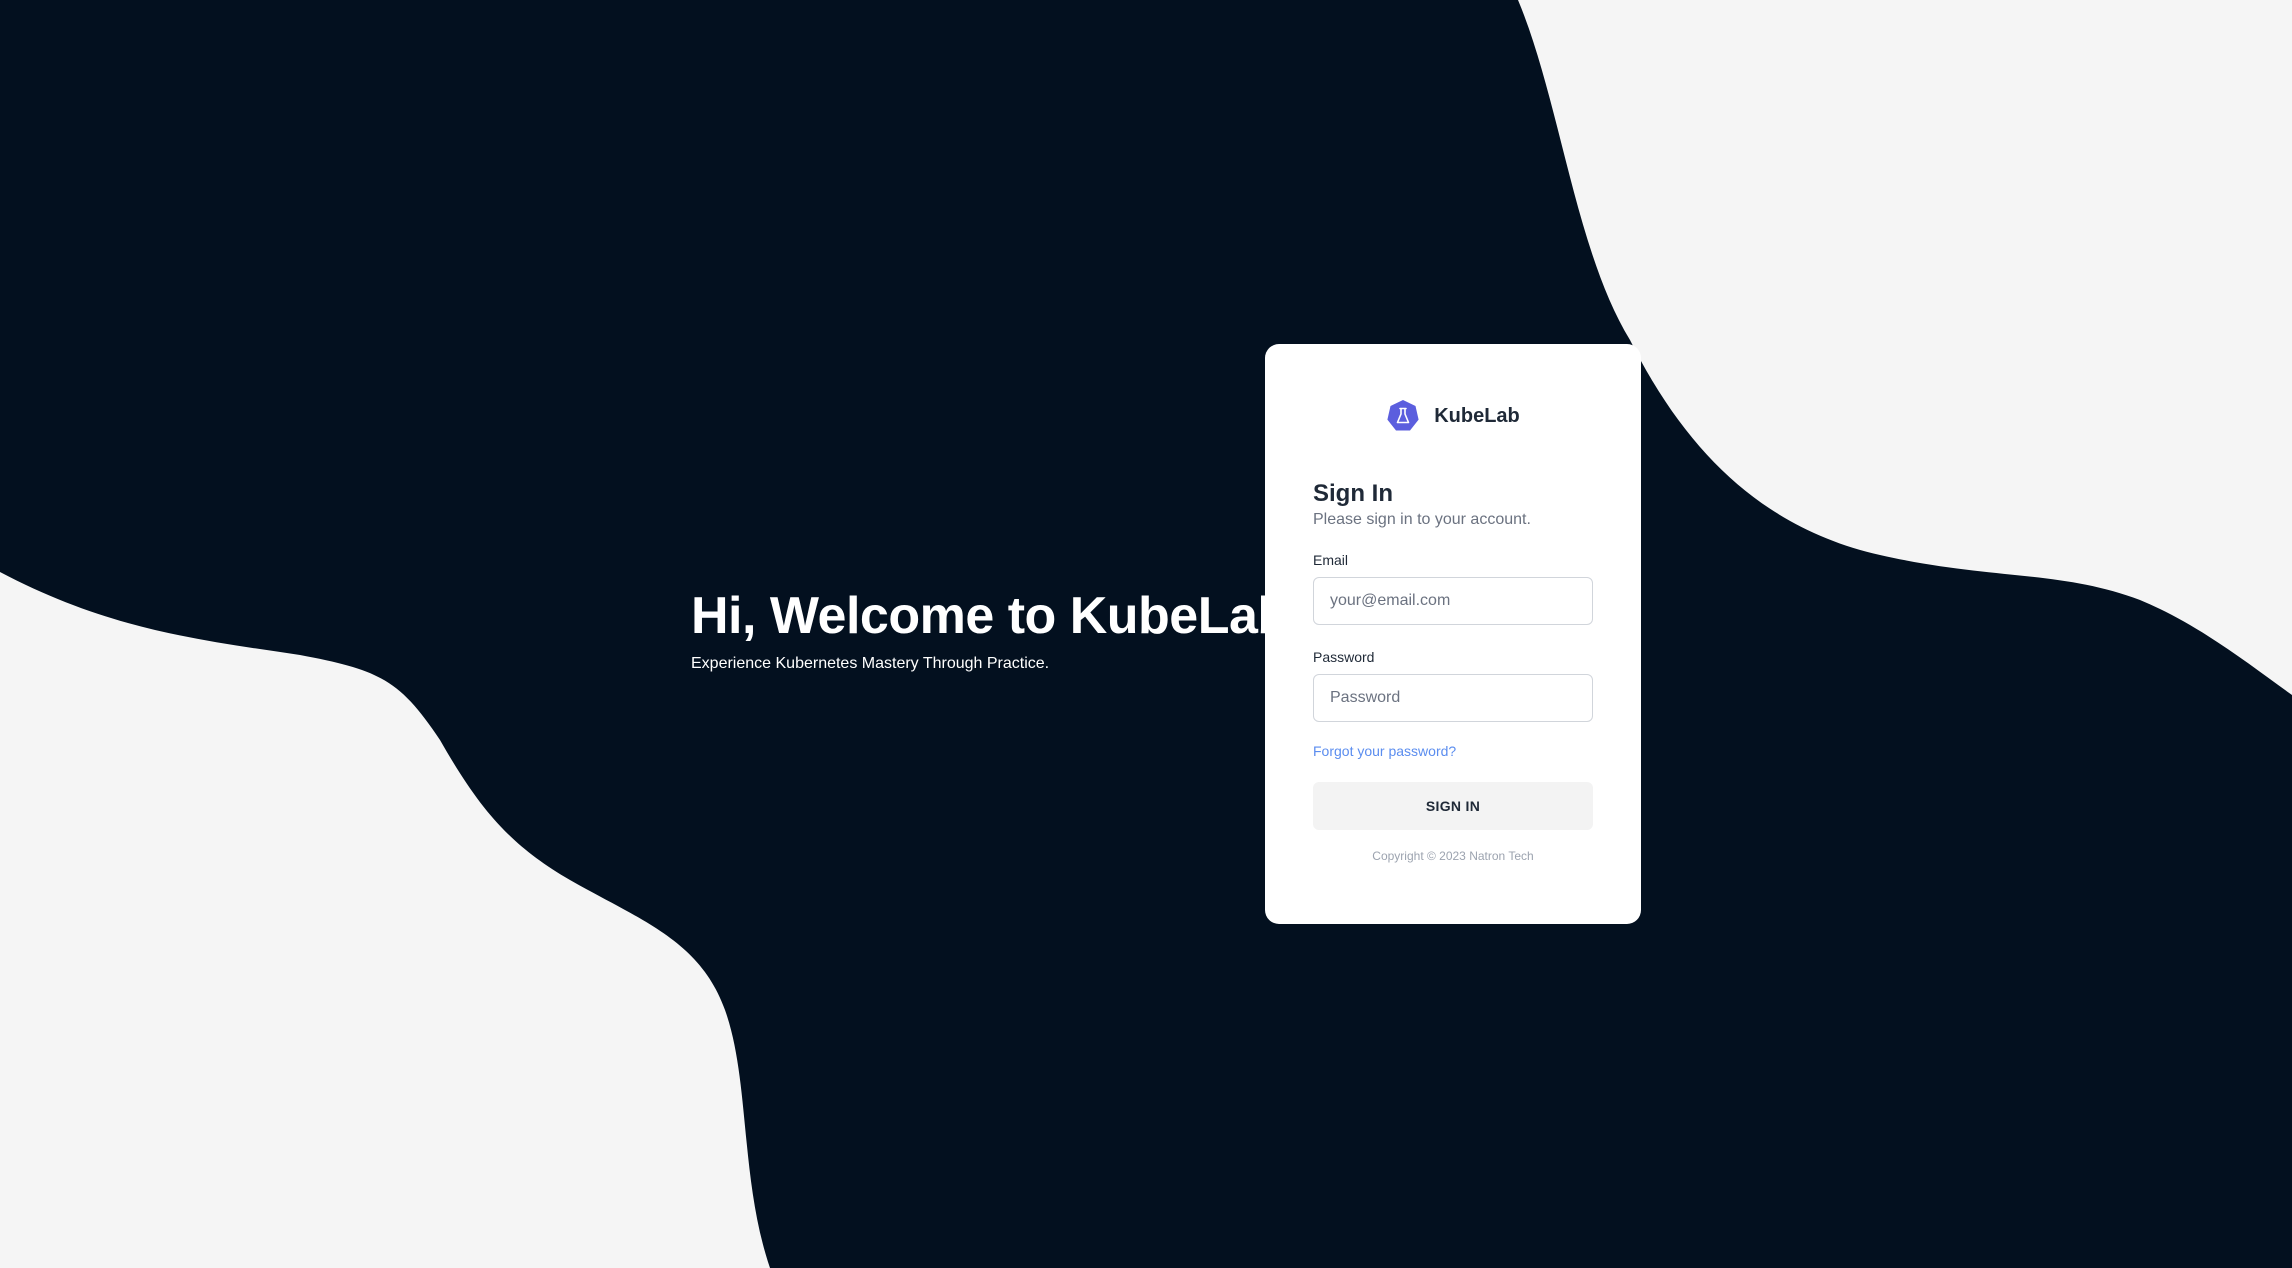 This screenshot has width=2292, height=1268. What do you see at coordinates (1353, 493) in the screenshot?
I see `form-title: Sign In` at bounding box center [1353, 493].